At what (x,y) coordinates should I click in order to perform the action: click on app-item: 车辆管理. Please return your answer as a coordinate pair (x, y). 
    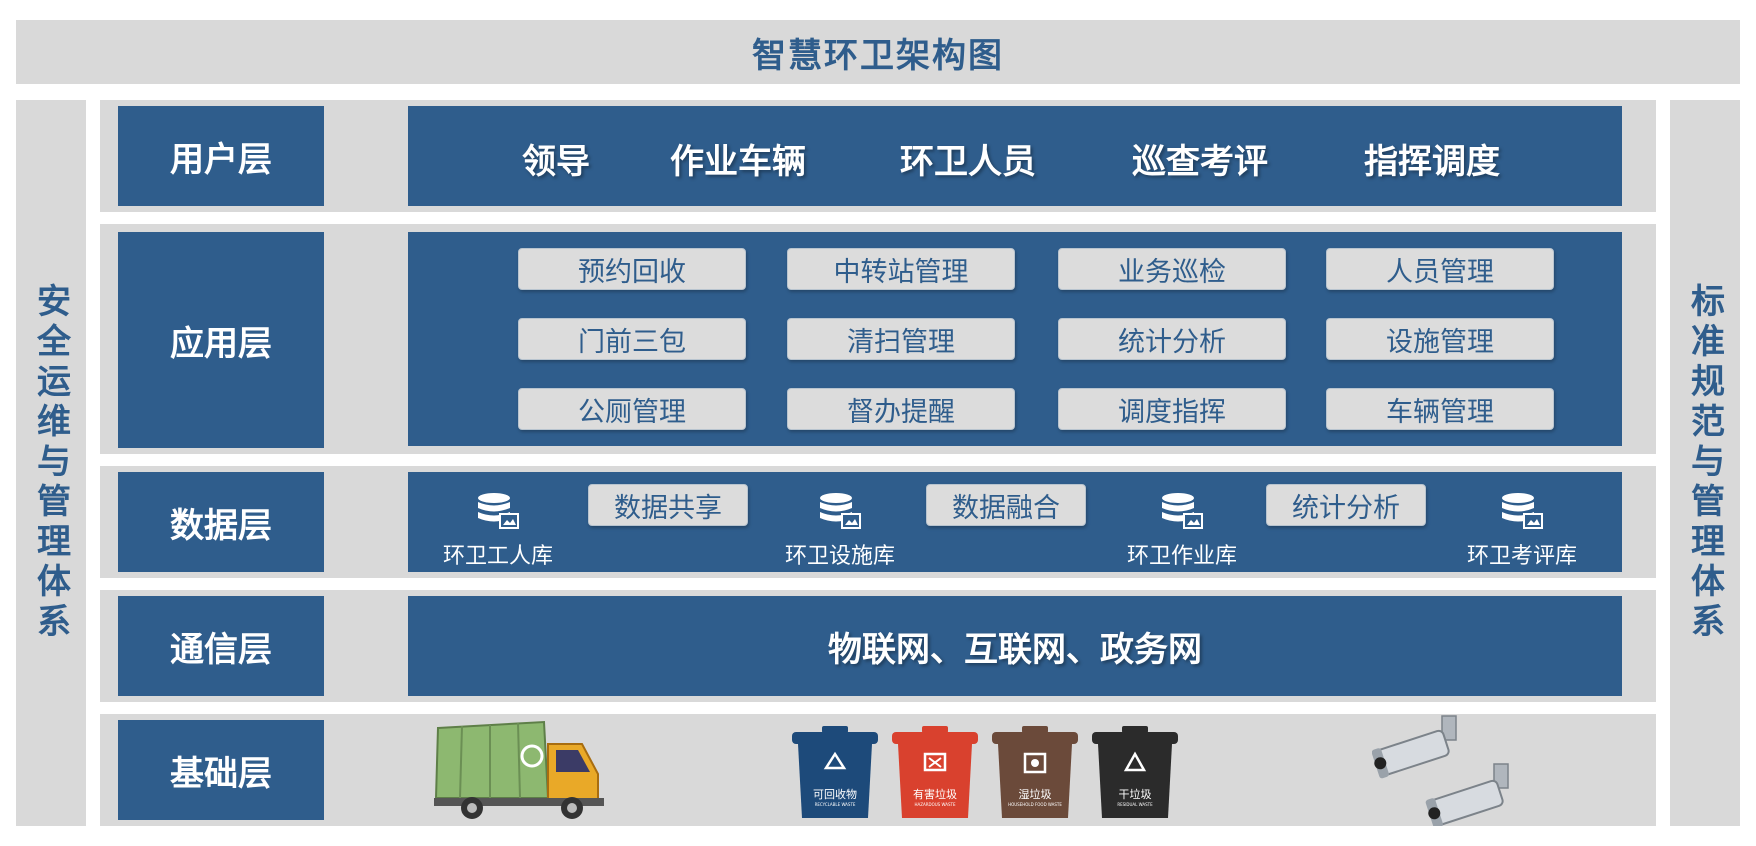
    Looking at the image, I should click on (1440, 409).